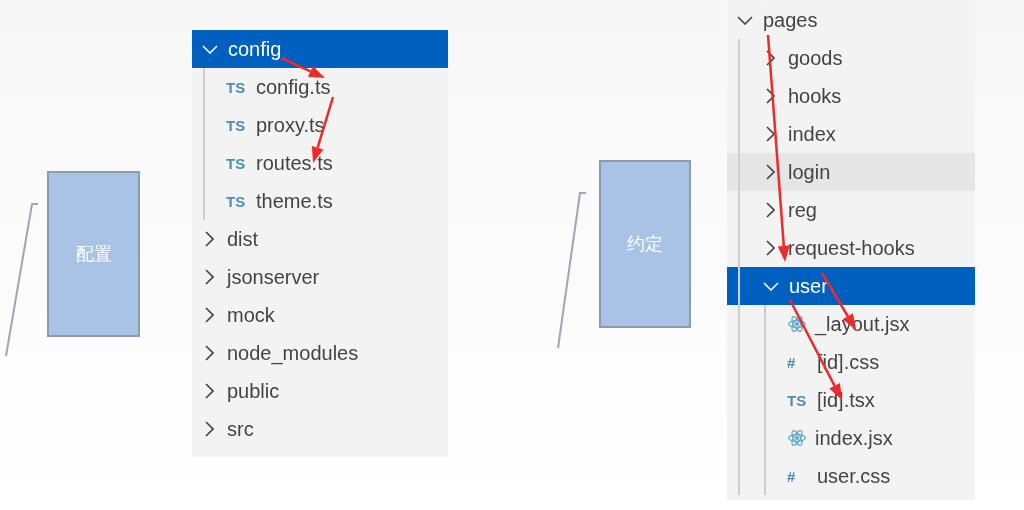 The height and width of the screenshot is (510, 1024). I want to click on tree-label: pages, so click(790, 20).